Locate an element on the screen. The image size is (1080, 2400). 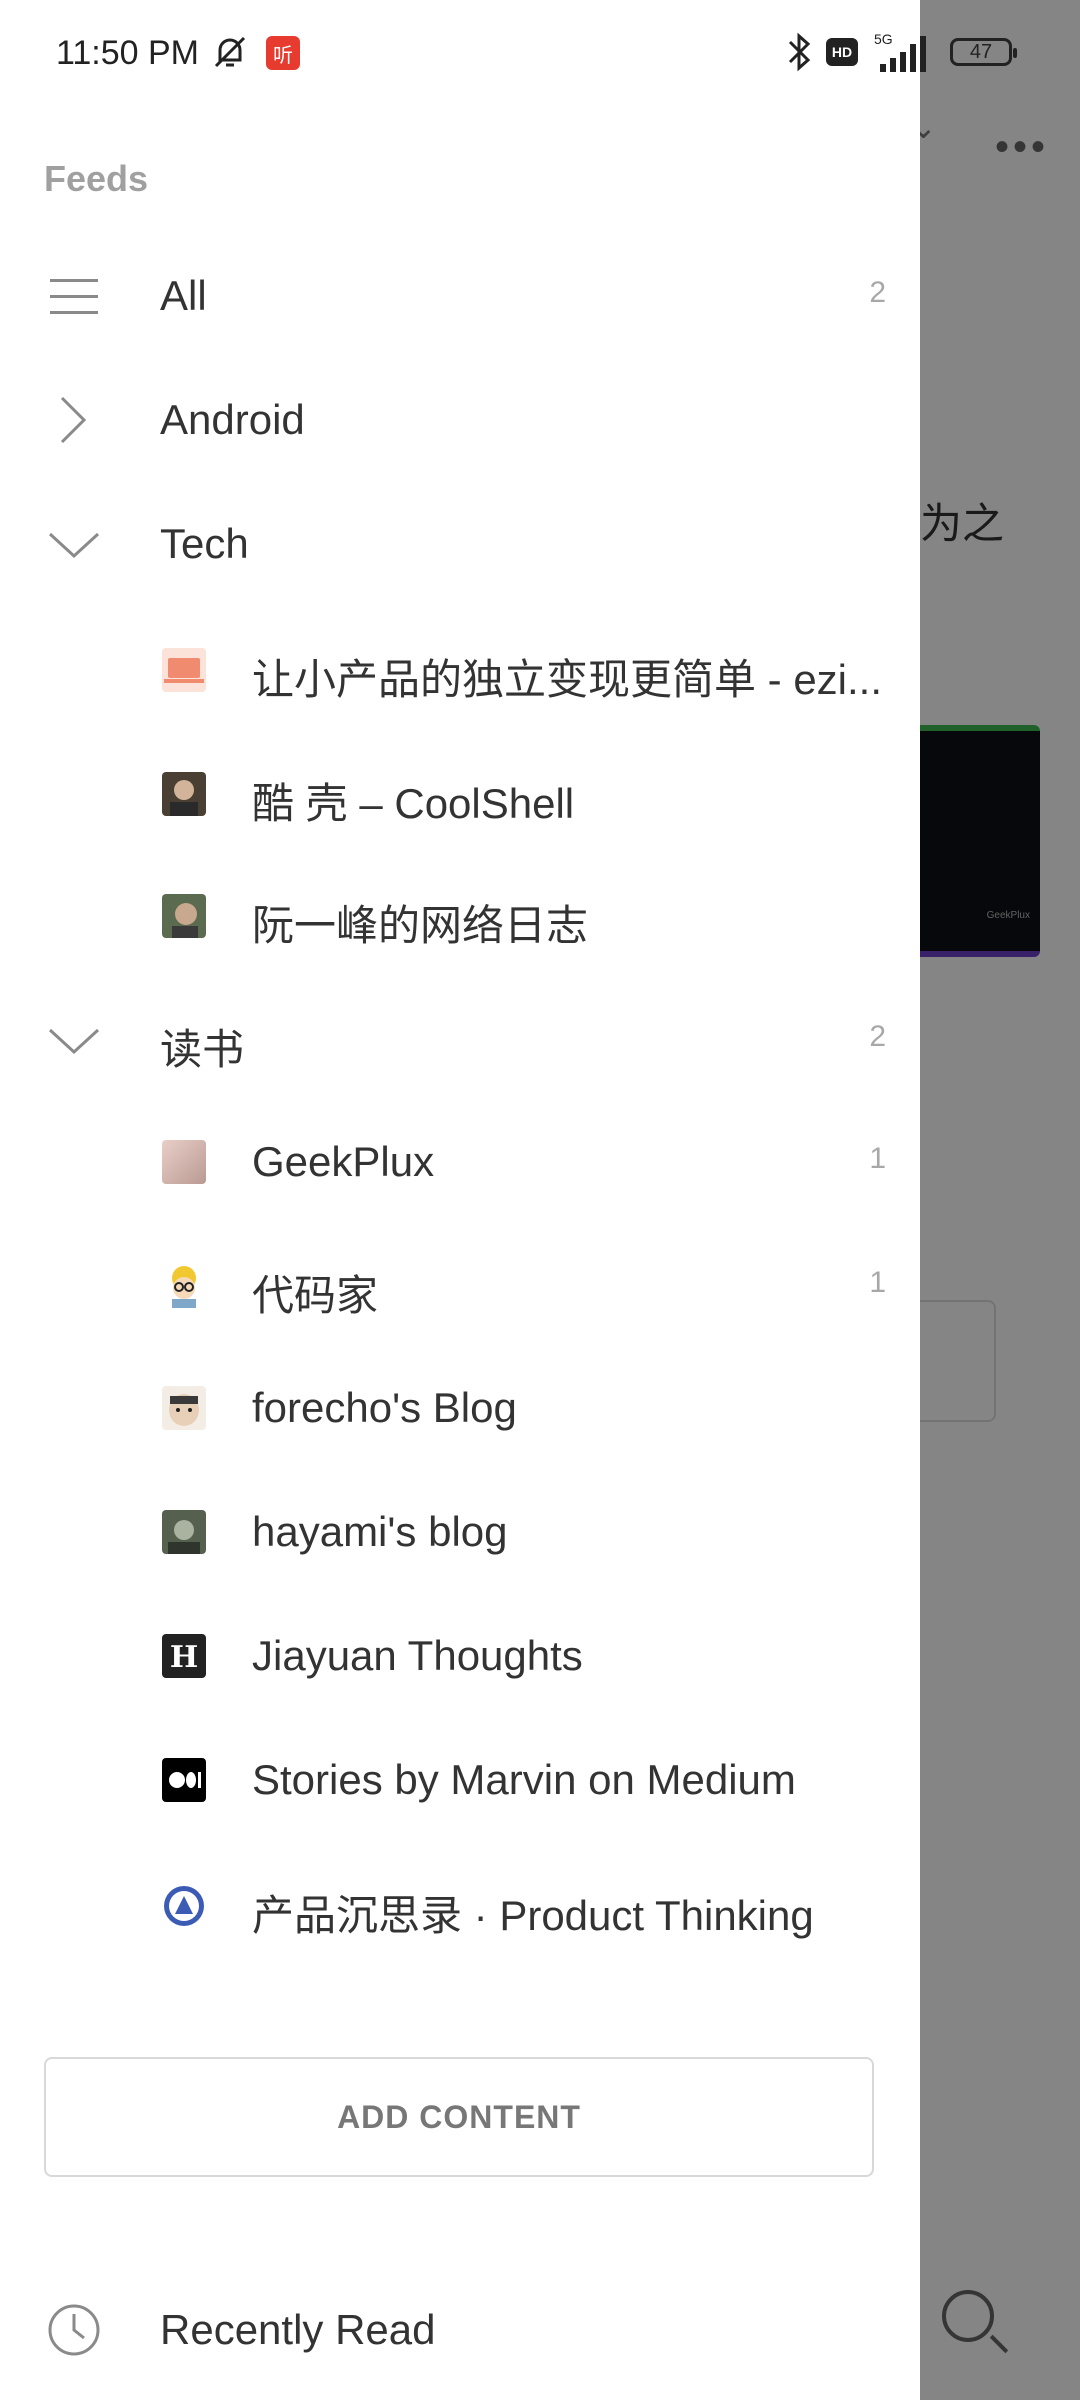
status-bar: 11:50 PM 听 HD 5G 47 is located at coordinates (540, 52).